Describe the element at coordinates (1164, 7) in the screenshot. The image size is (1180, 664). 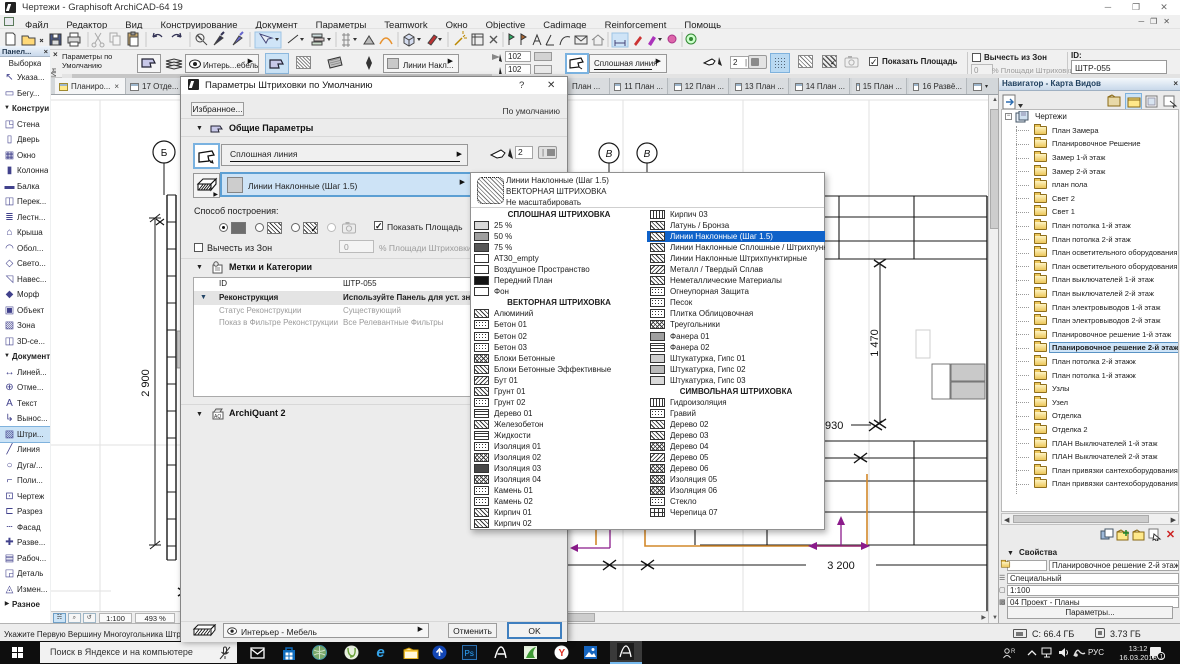
I see `close-button: ✕` at that location.